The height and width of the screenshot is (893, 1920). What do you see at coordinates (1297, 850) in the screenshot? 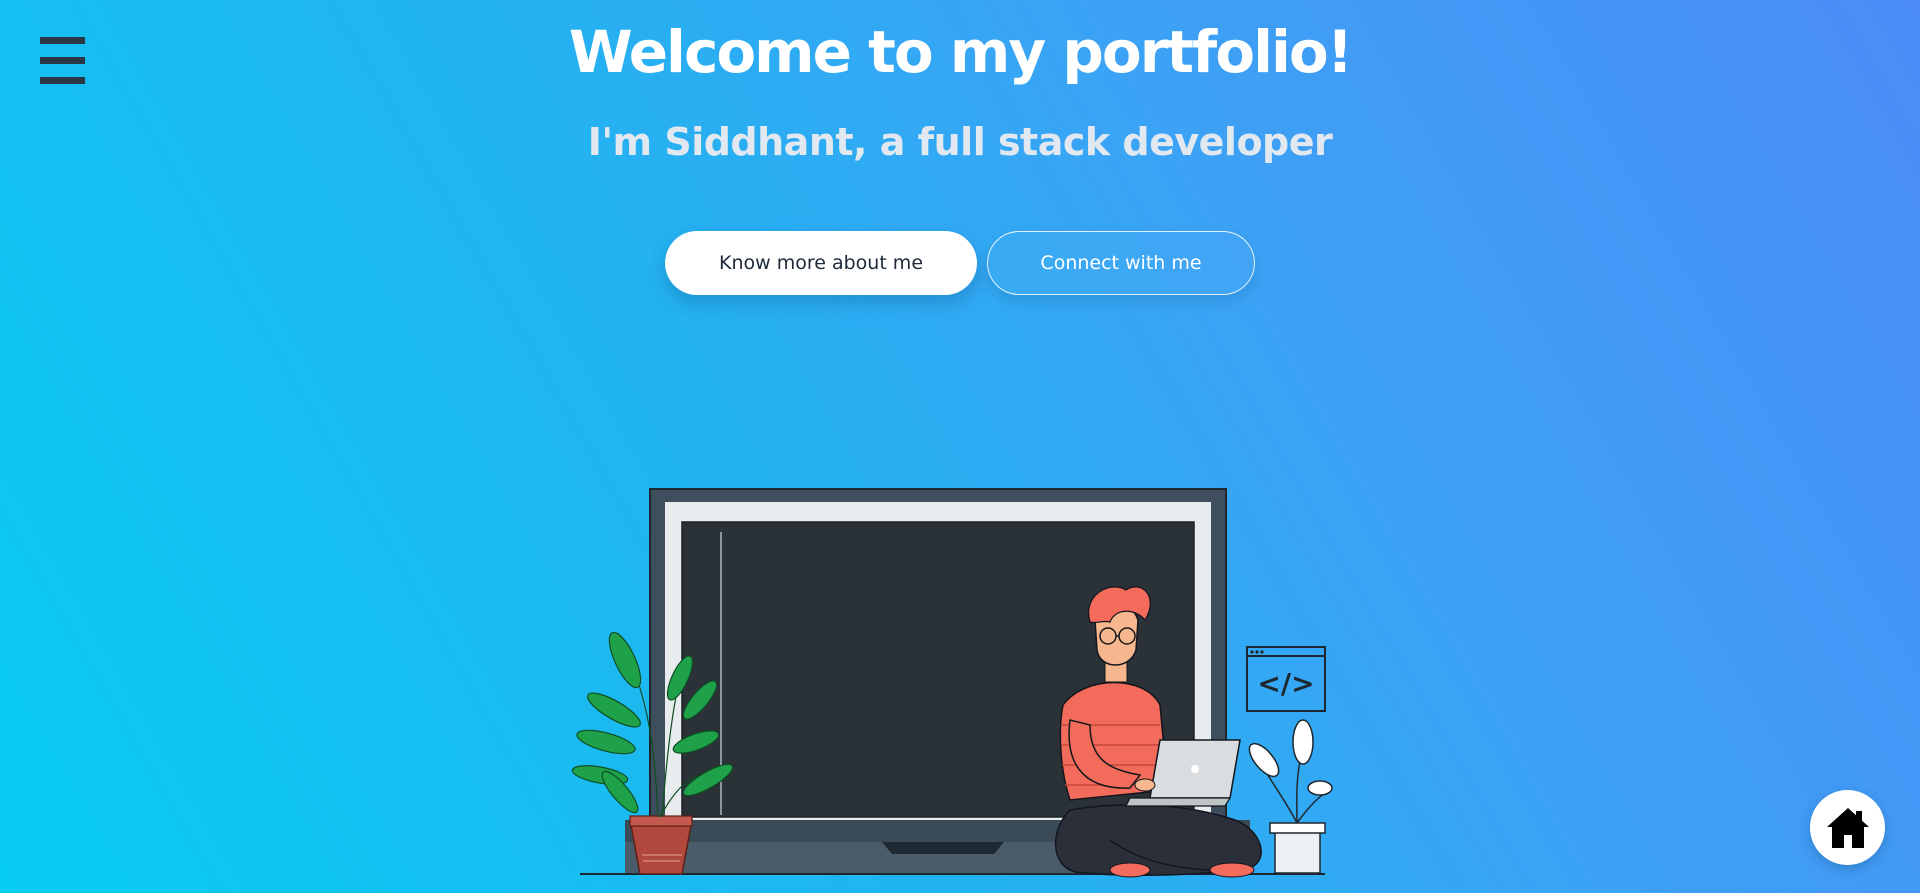
I see `small-plant-pot` at bounding box center [1297, 850].